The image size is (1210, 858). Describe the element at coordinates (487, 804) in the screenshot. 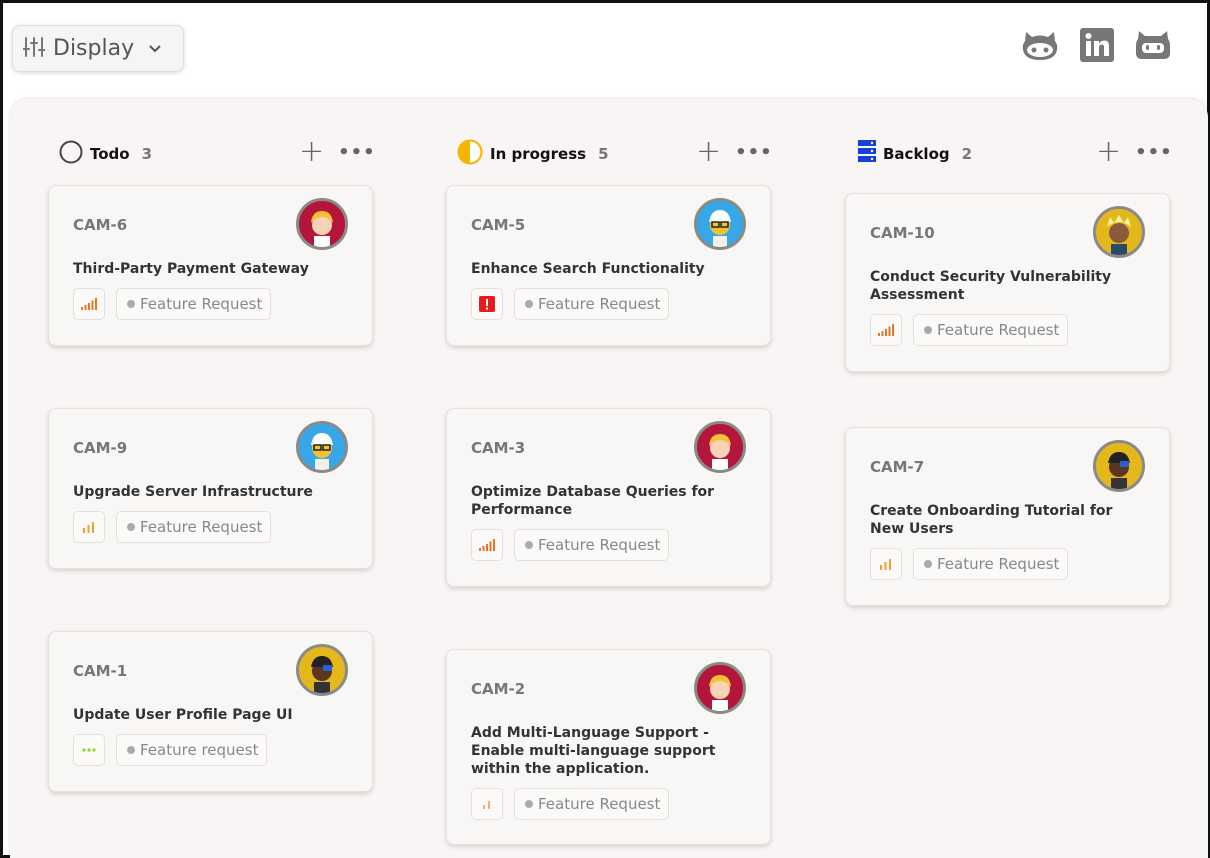

I see `priority-low-icon` at that location.